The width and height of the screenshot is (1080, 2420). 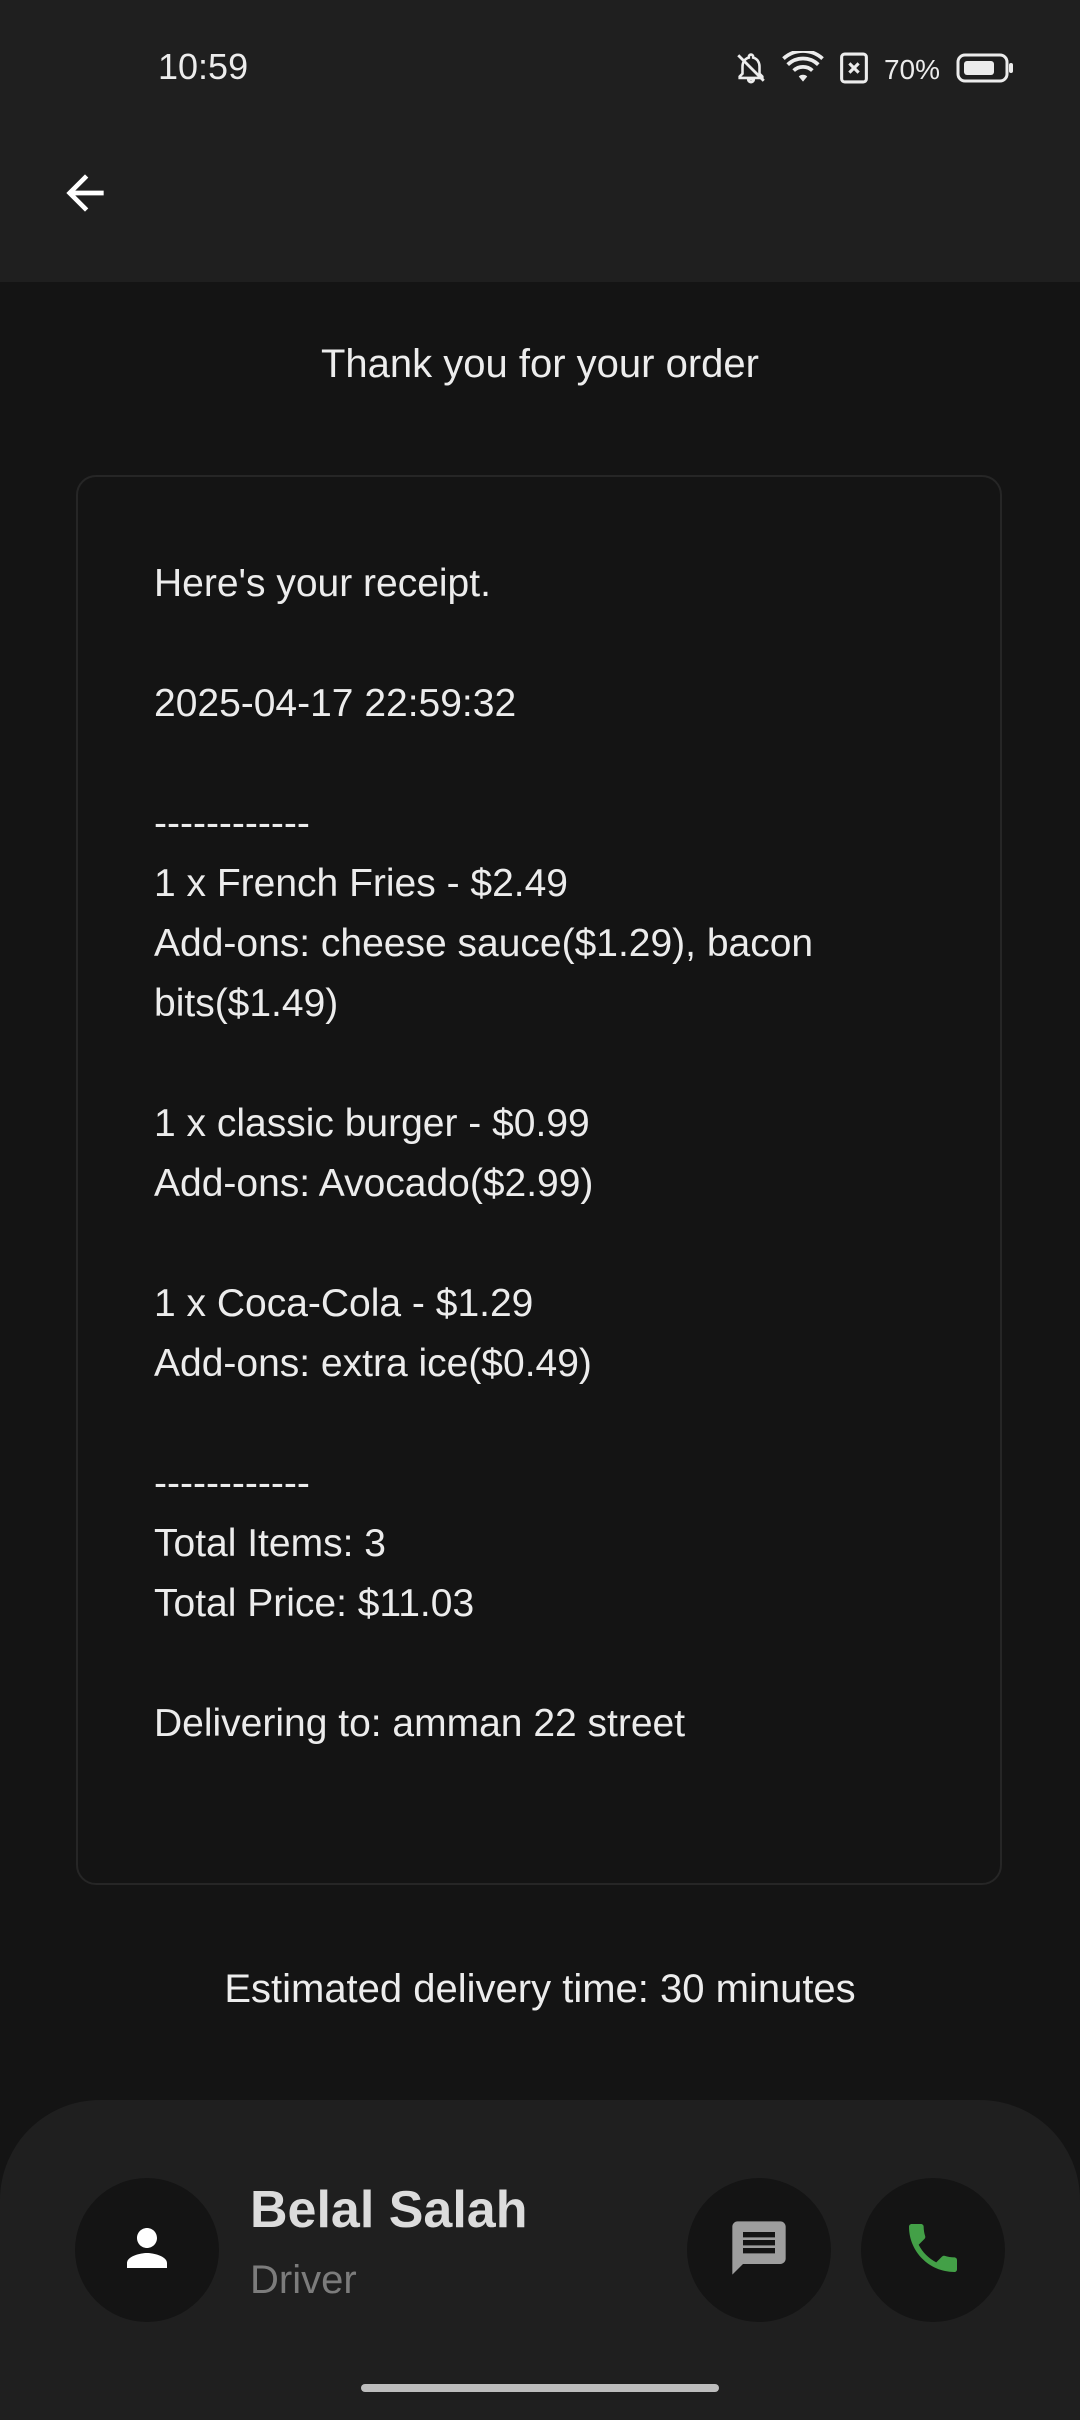 What do you see at coordinates (203, 66) in the screenshot?
I see `status-time: 10:59` at bounding box center [203, 66].